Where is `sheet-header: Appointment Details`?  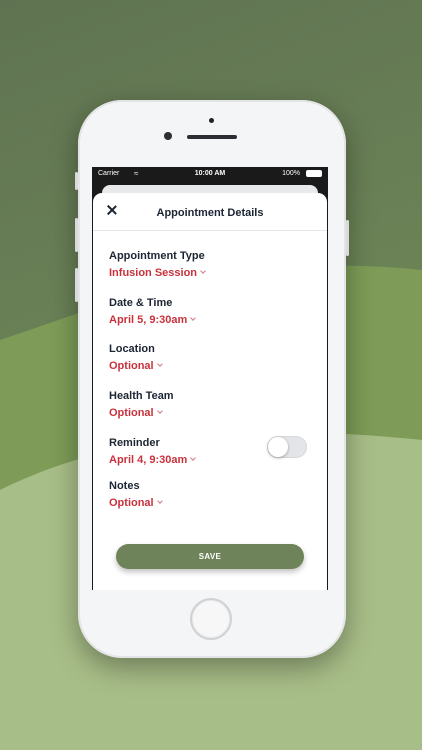
sheet-header: Appointment Details is located at coordinates (210, 212).